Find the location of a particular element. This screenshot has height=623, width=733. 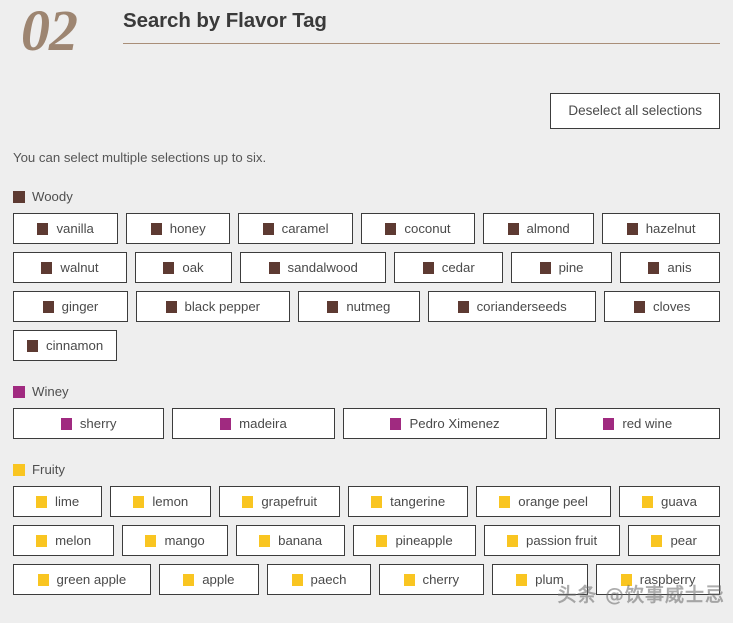

category-label: Woody is located at coordinates (52, 196).